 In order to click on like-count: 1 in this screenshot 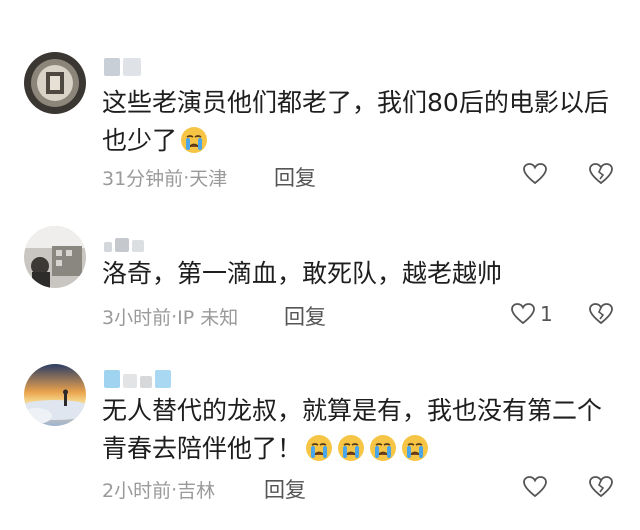, I will do `click(546, 314)`.